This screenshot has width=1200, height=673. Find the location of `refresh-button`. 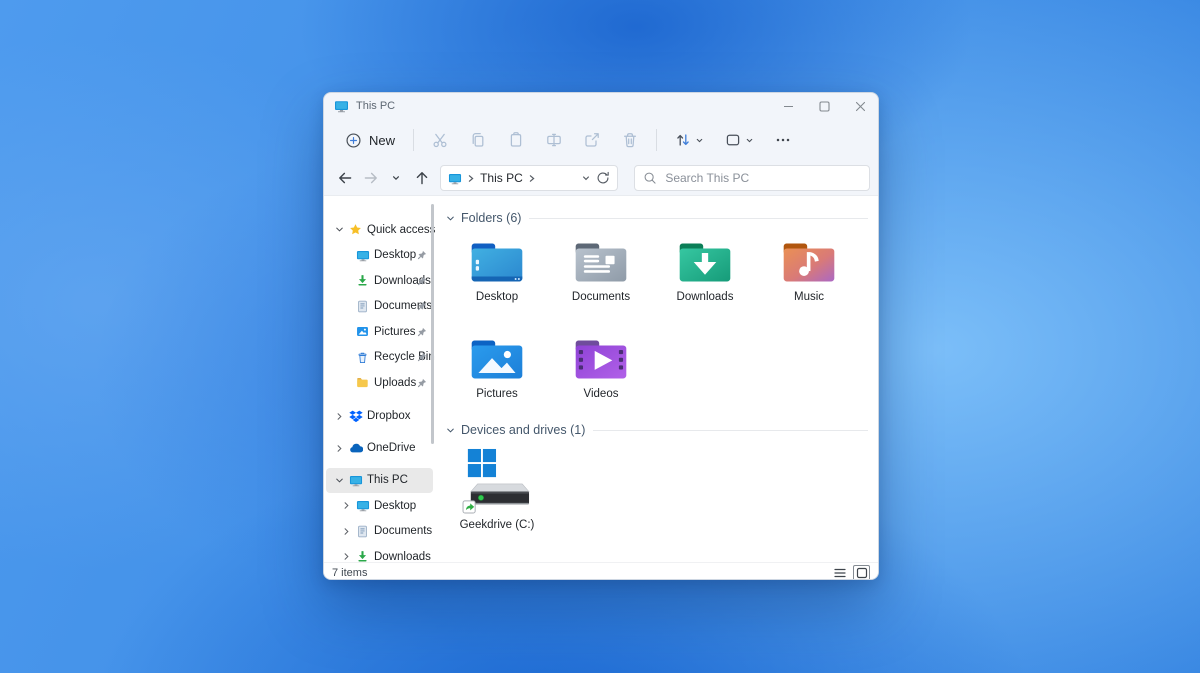

refresh-button is located at coordinates (603, 178).